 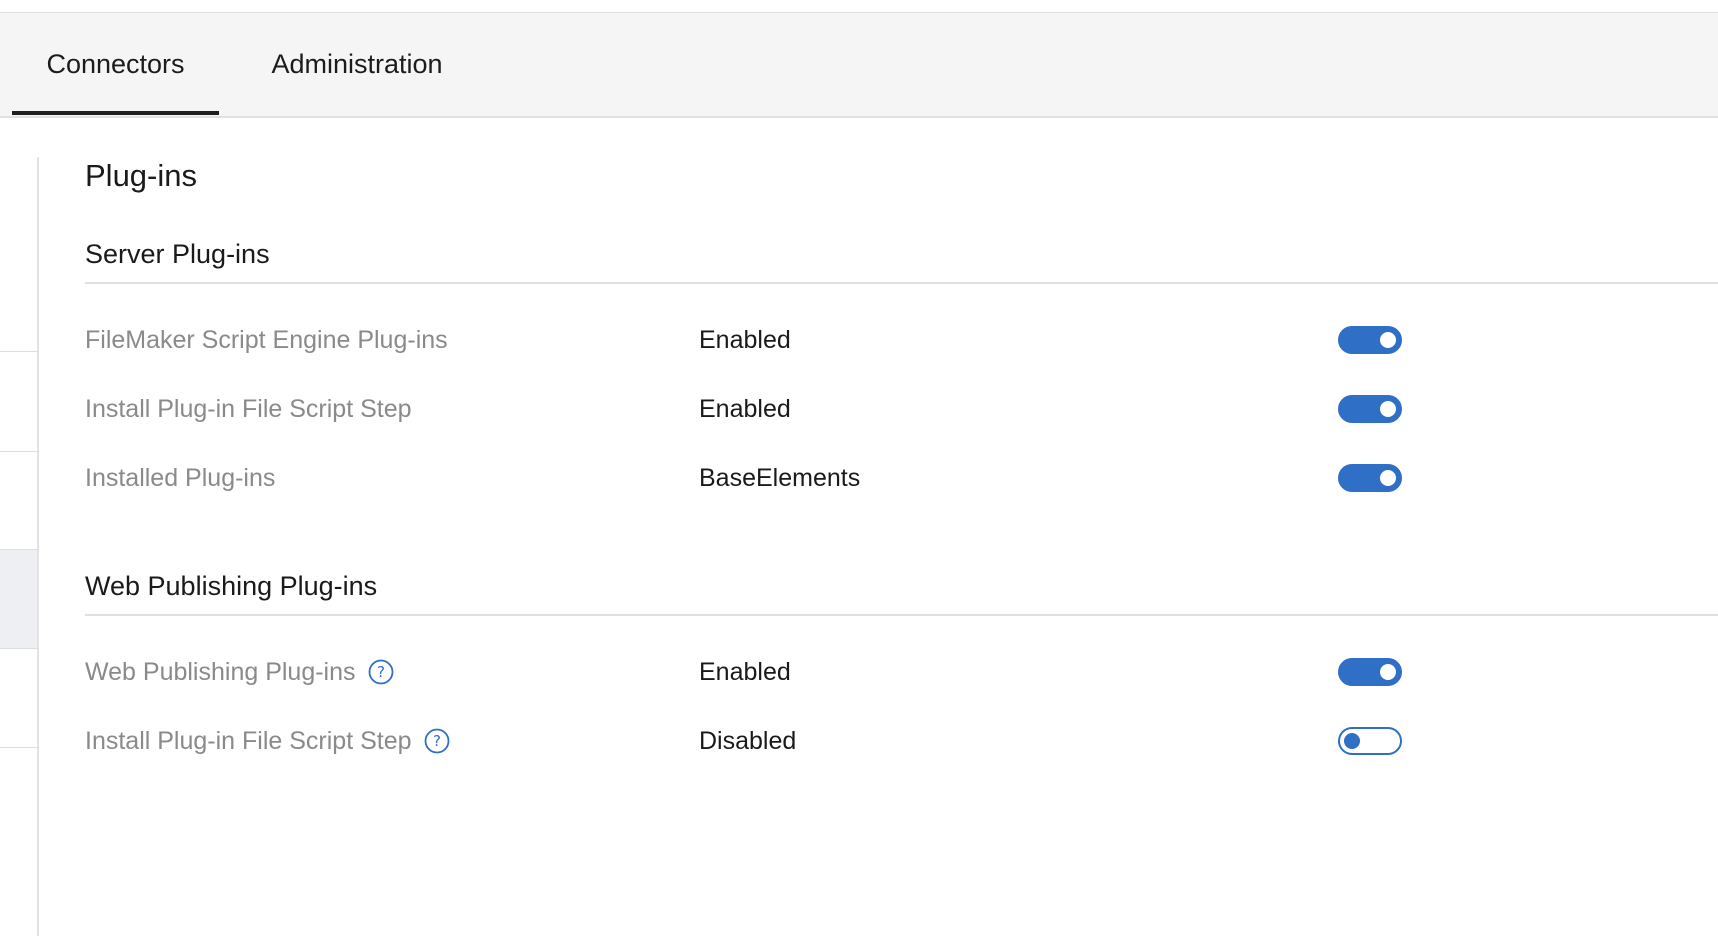 I want to click on section-title-web-publishing-plugins: Web Publishing Plug-ins, so click(x=231, y=586).